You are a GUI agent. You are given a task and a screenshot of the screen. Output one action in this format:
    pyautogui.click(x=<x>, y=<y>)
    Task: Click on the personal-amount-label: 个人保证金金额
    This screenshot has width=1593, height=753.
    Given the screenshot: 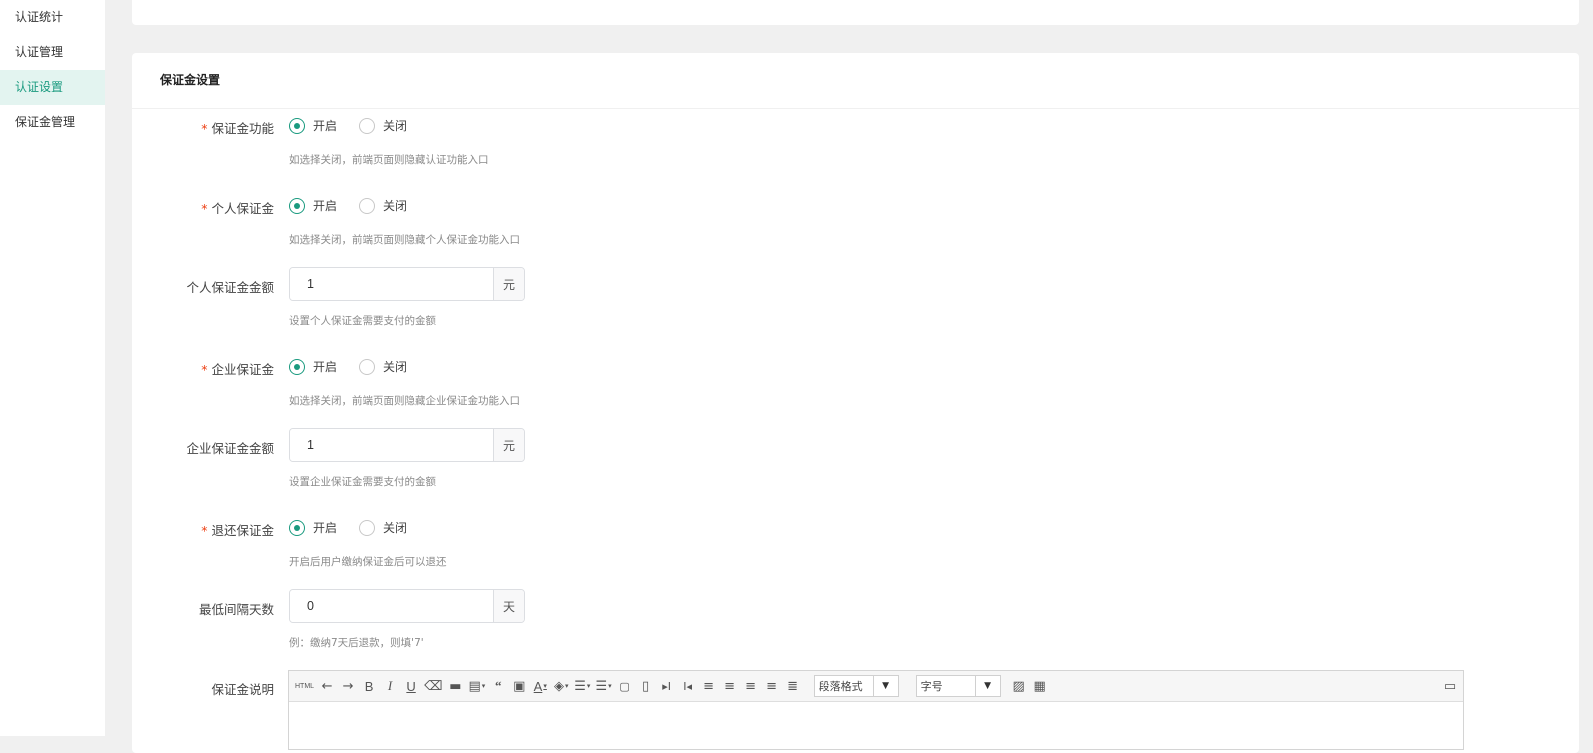 What is the action you would take?
    pyautogui.click(x=230, y=287)
    